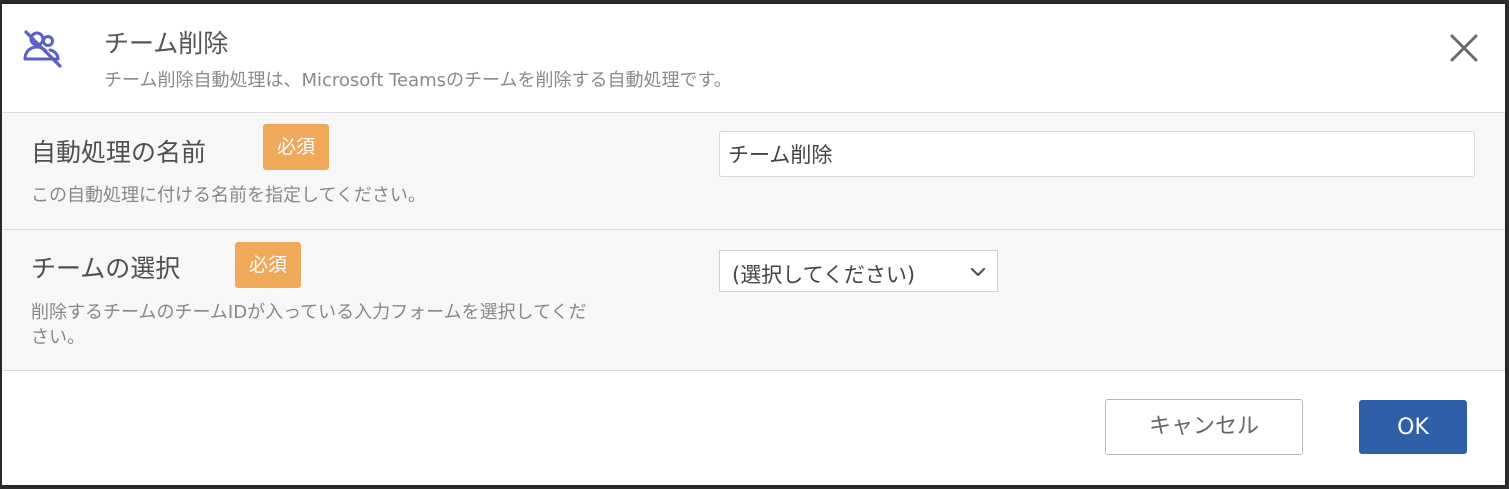 The height and width of the screenshot is (489, 1509). What do you see at coordinates (106, 268) in the screenshot?
I see `team-select-label: チームの選択` at bounding box center [106, 268].